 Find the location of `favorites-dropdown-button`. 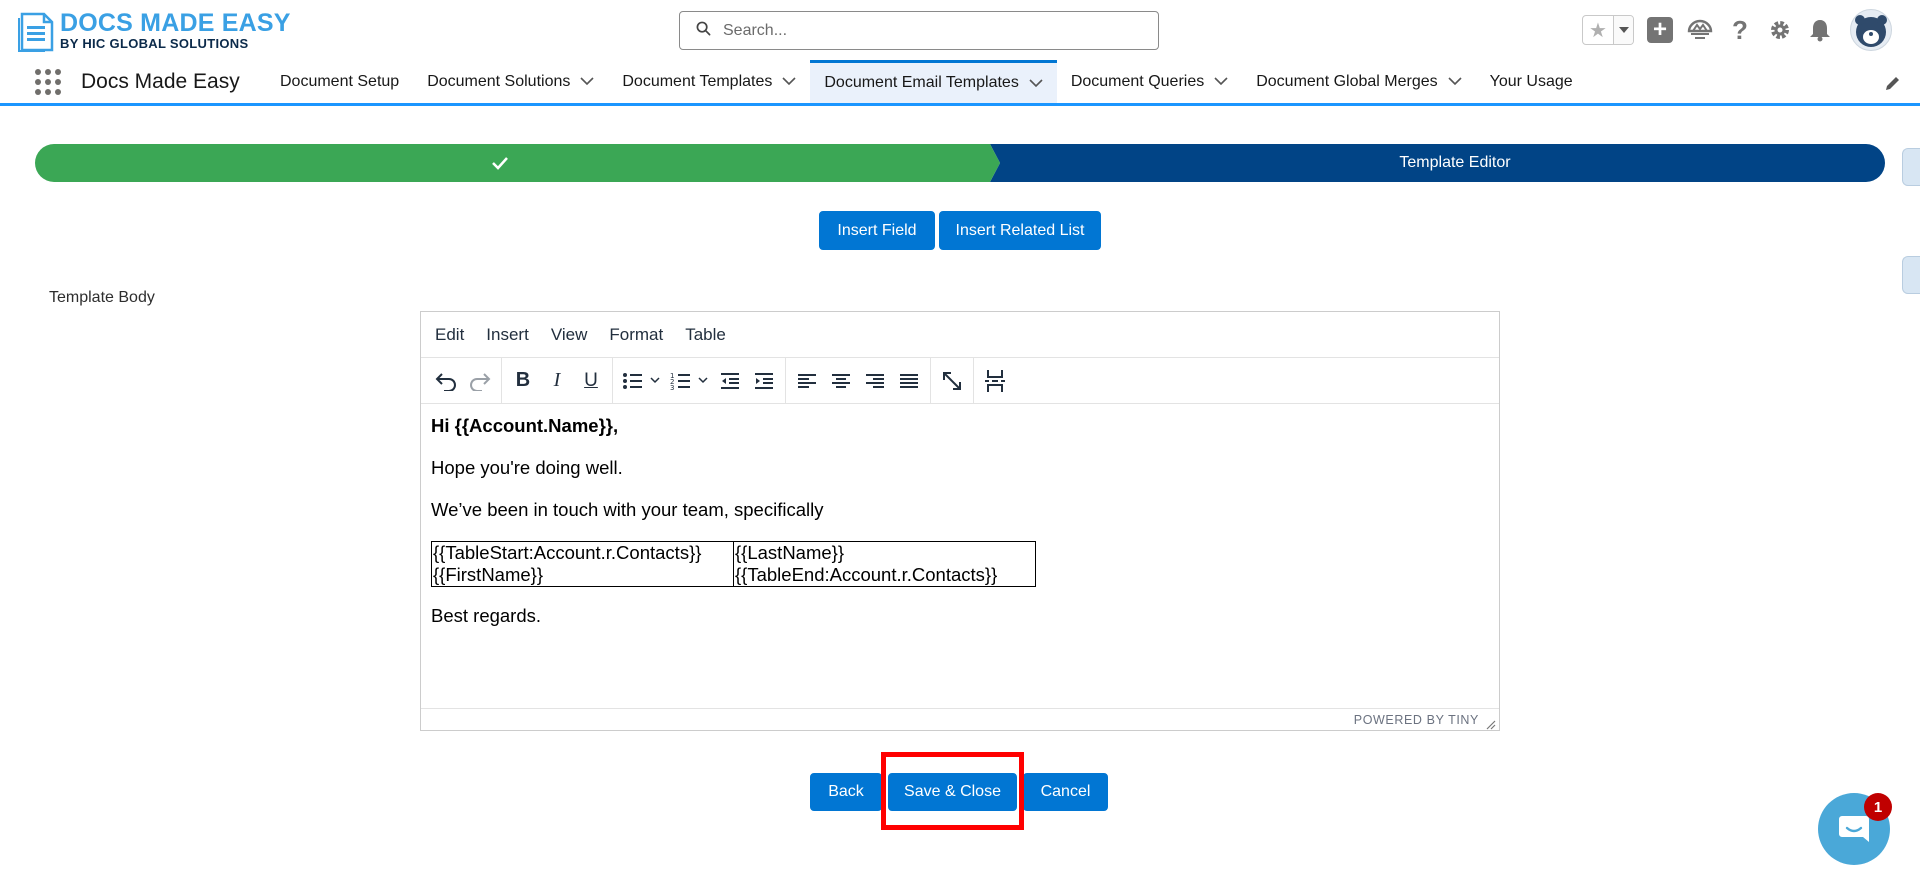

favorites-dropdown-button is located at coordinates (1623, 30).